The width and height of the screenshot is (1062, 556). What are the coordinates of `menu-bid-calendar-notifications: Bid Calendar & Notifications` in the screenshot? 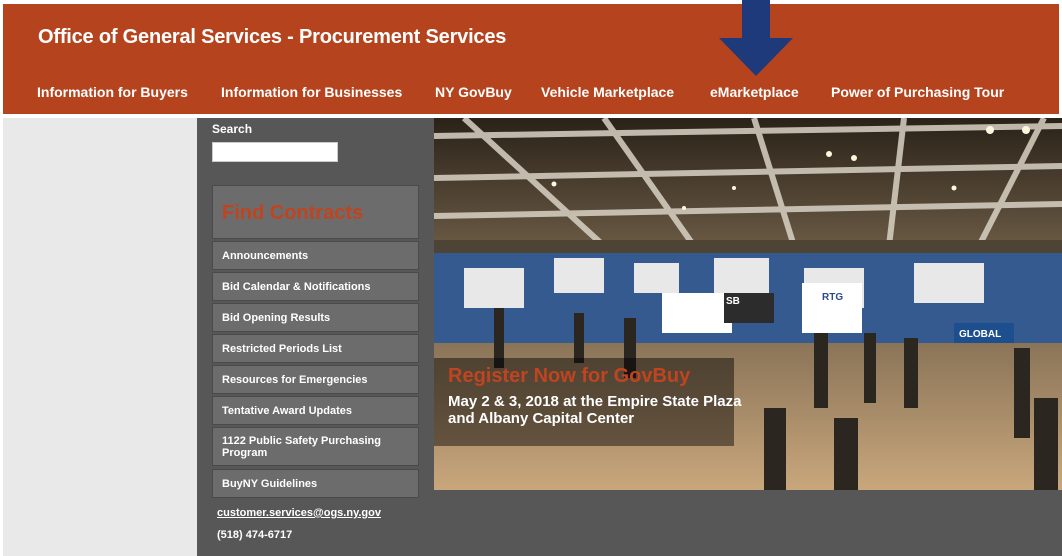 It's located at (315, 286).